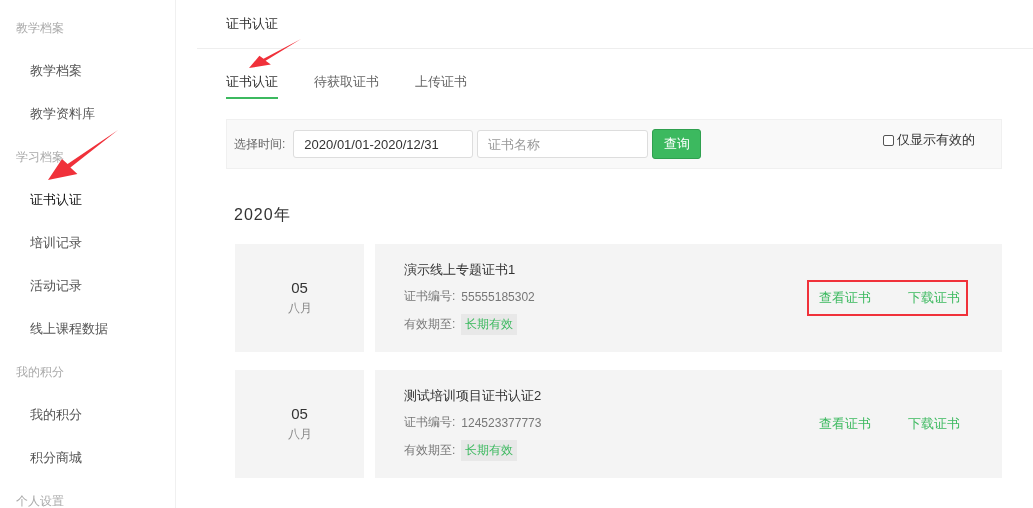  What do you see at coordinates (441, 86) in the screenshot?
I see `tab: 上传证书` at bounding box center [441, 86].